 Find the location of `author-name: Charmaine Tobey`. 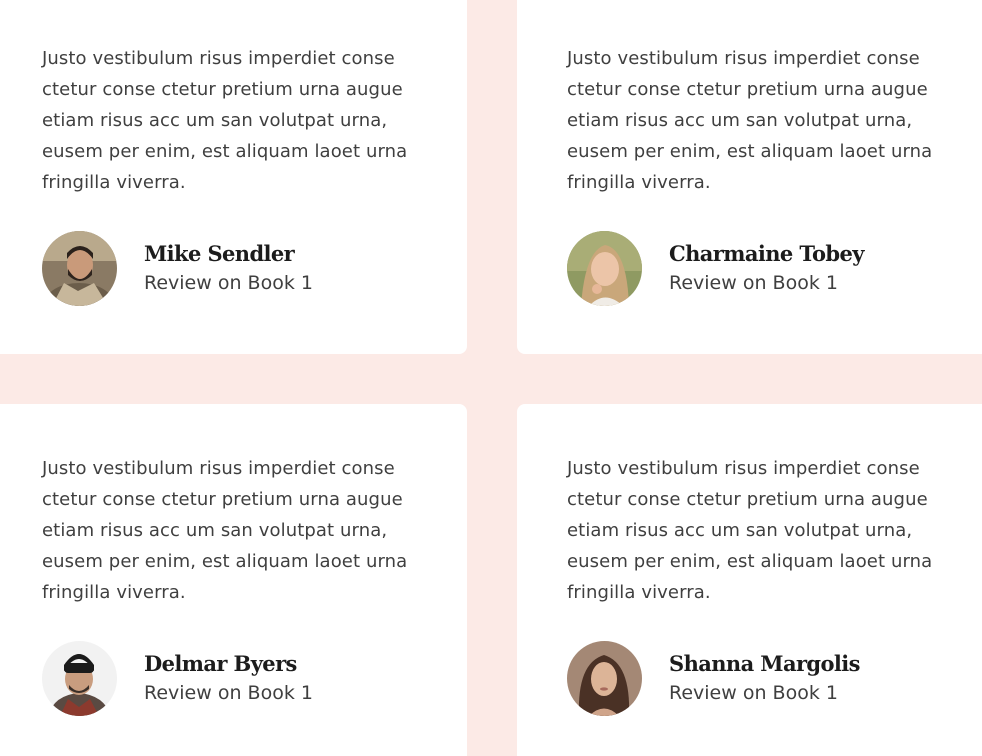

author-name: Charmaine Tobey is located at coordinates (766, 253).